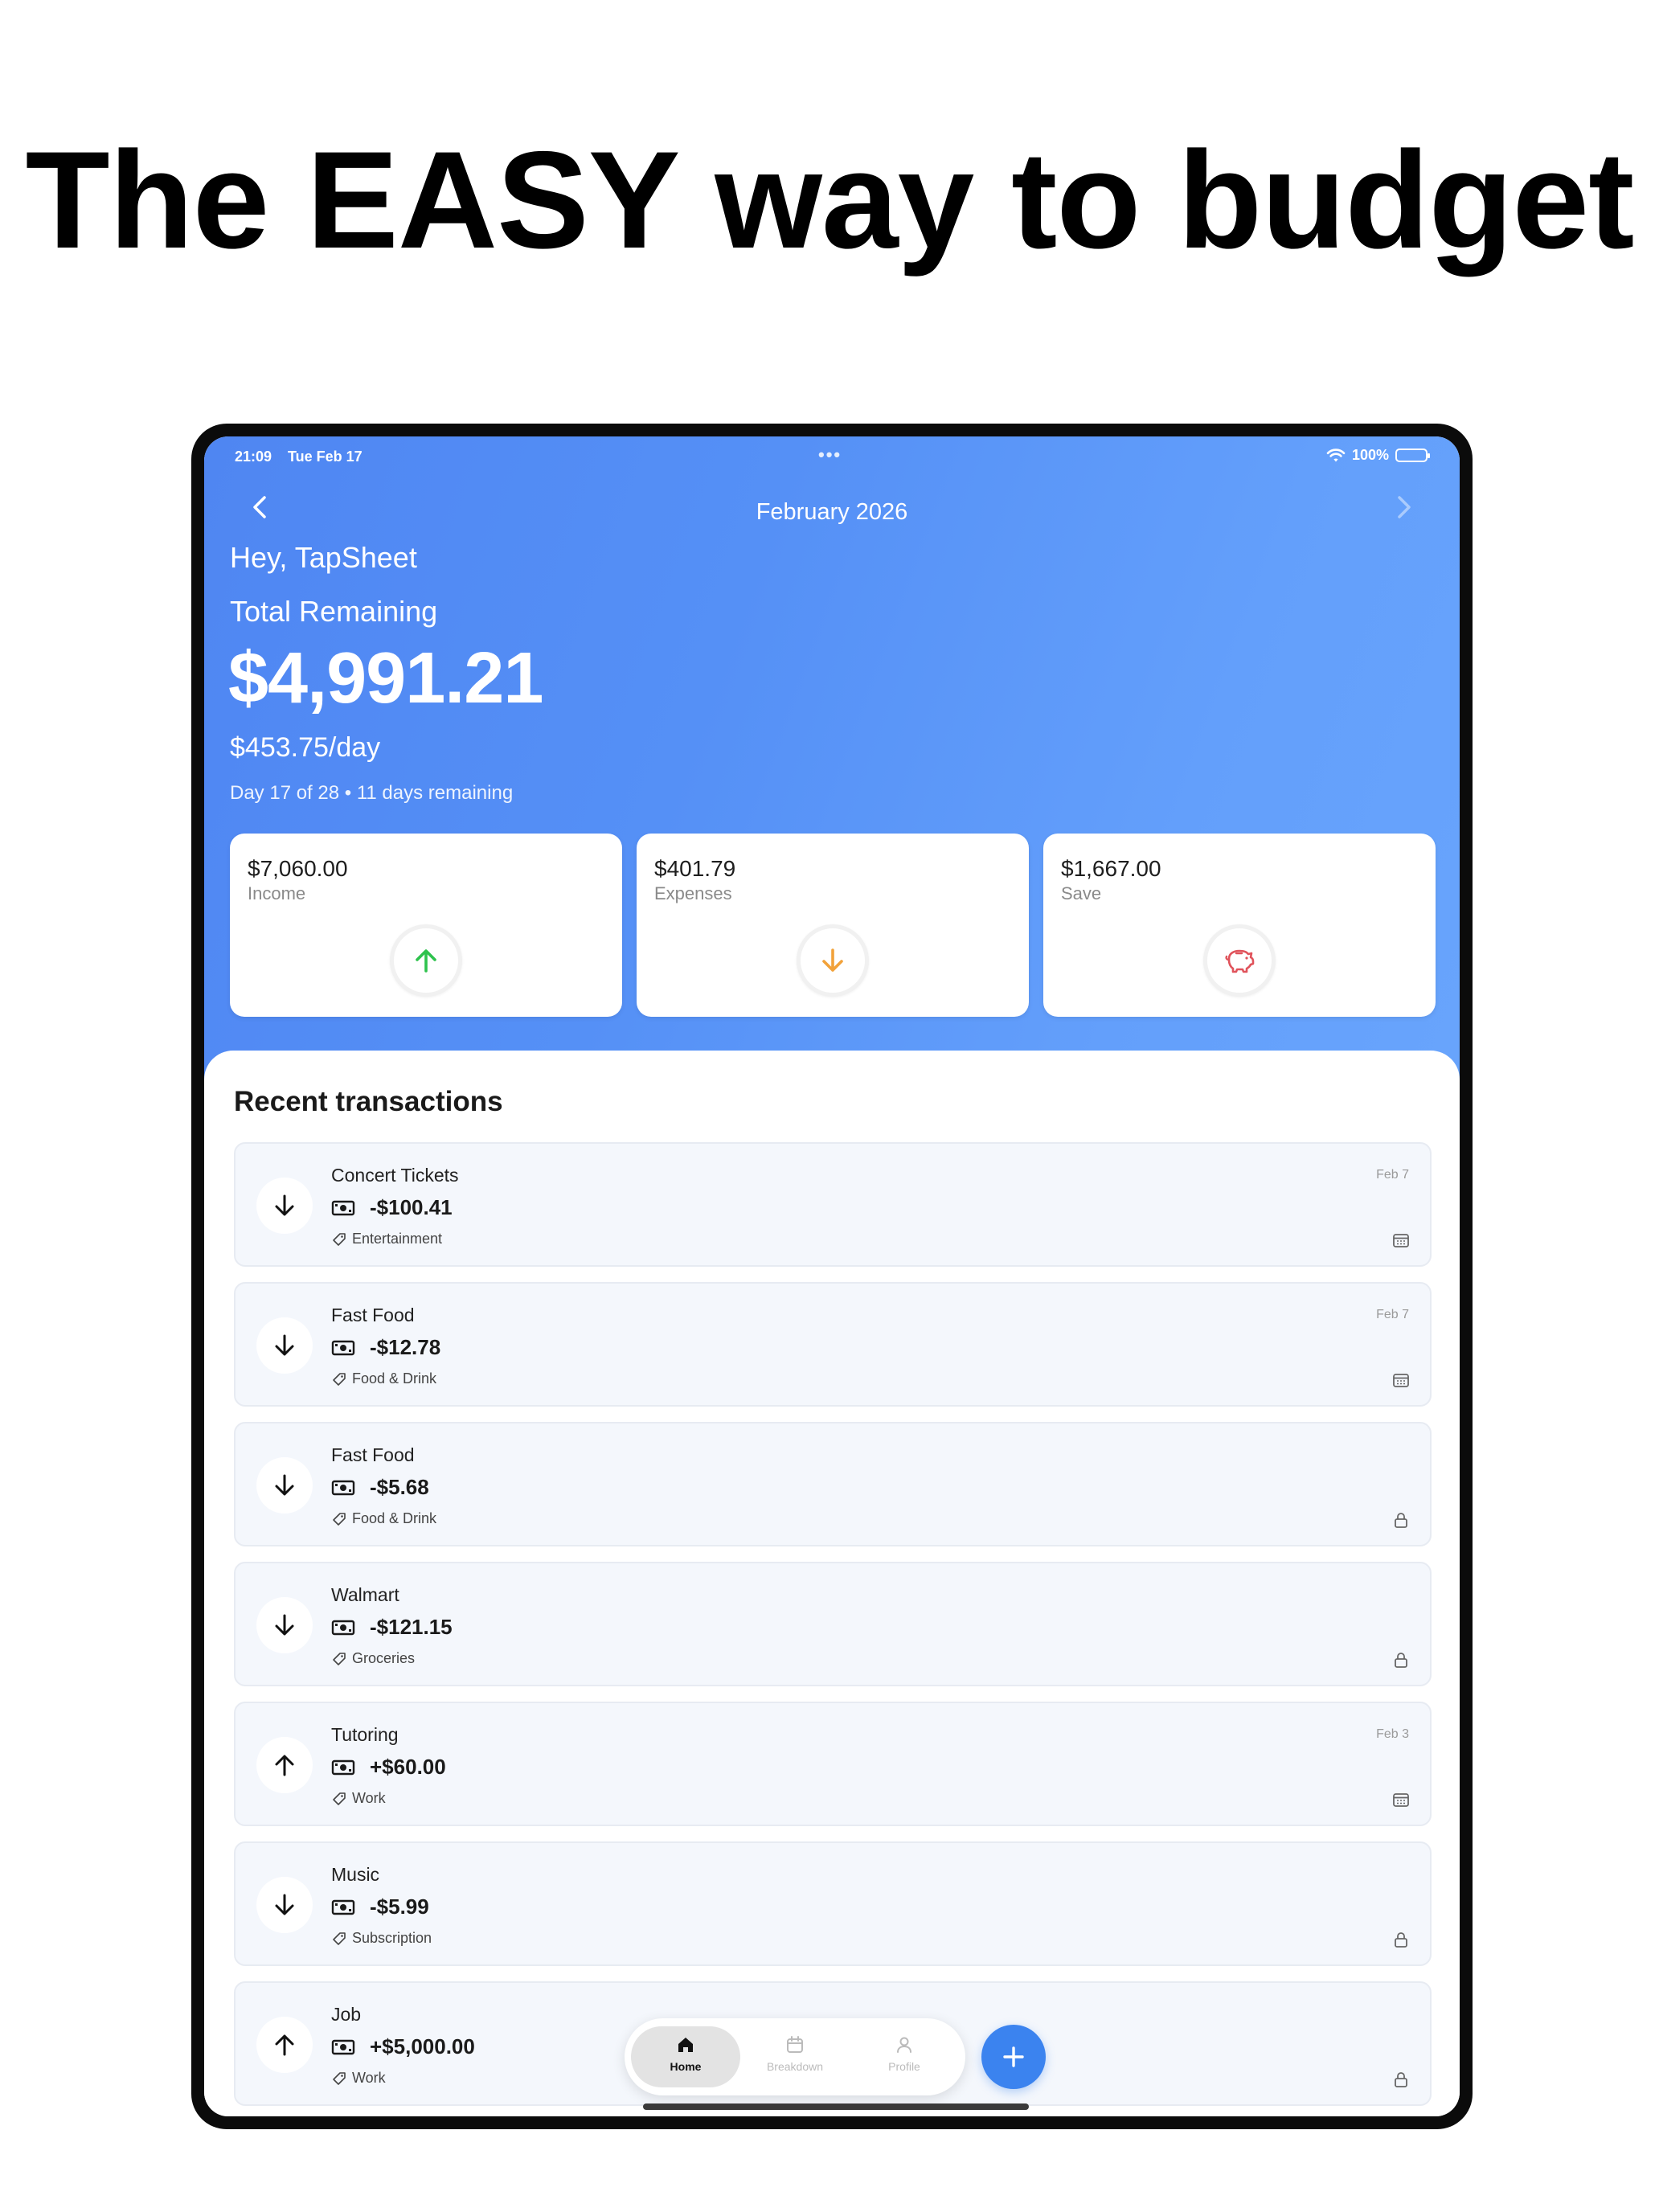 The width and height of the screenshot is (1659, 2212). I want to click on transaction-amount: -$12.78, so click(405, 1347).